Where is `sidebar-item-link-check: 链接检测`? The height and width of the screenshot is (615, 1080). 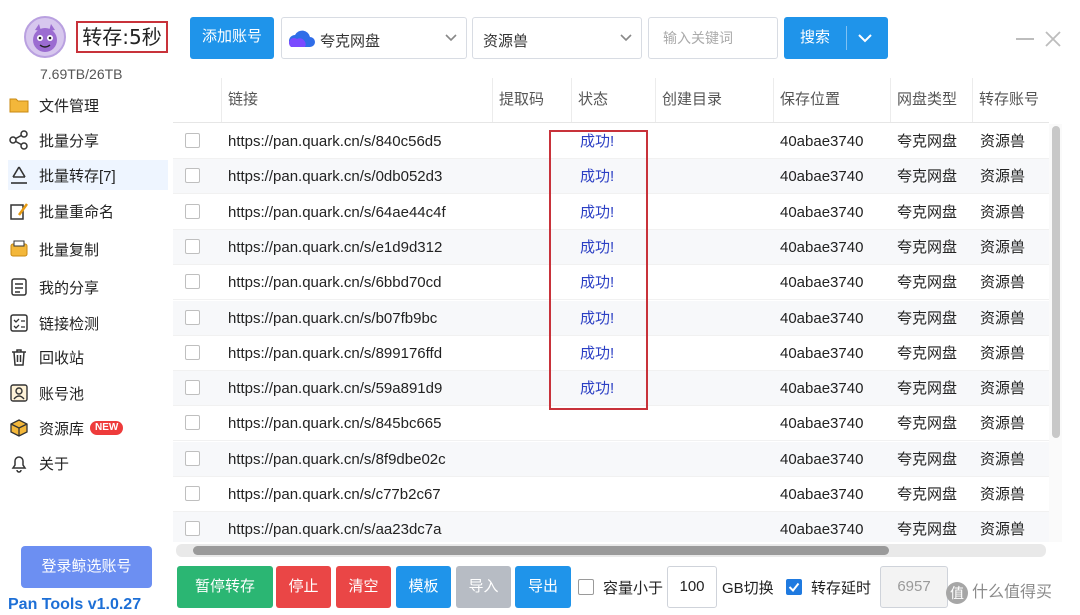
sidebar-item-link-check: 链接检测 is located at coordinates (88, 323).